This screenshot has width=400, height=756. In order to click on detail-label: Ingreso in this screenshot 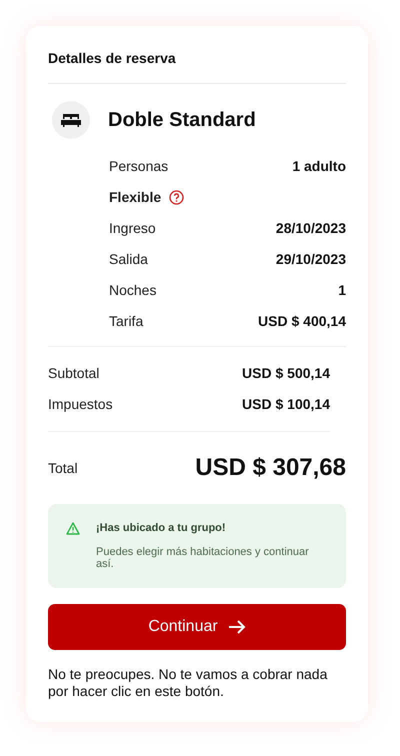, I will do `click(132, 228)`.